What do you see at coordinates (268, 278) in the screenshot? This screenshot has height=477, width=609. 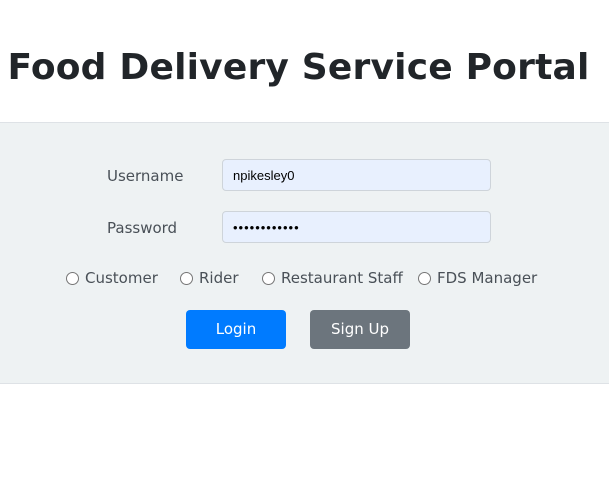 I see `restaurant-staff-radio` at bounding box center [268, 278].